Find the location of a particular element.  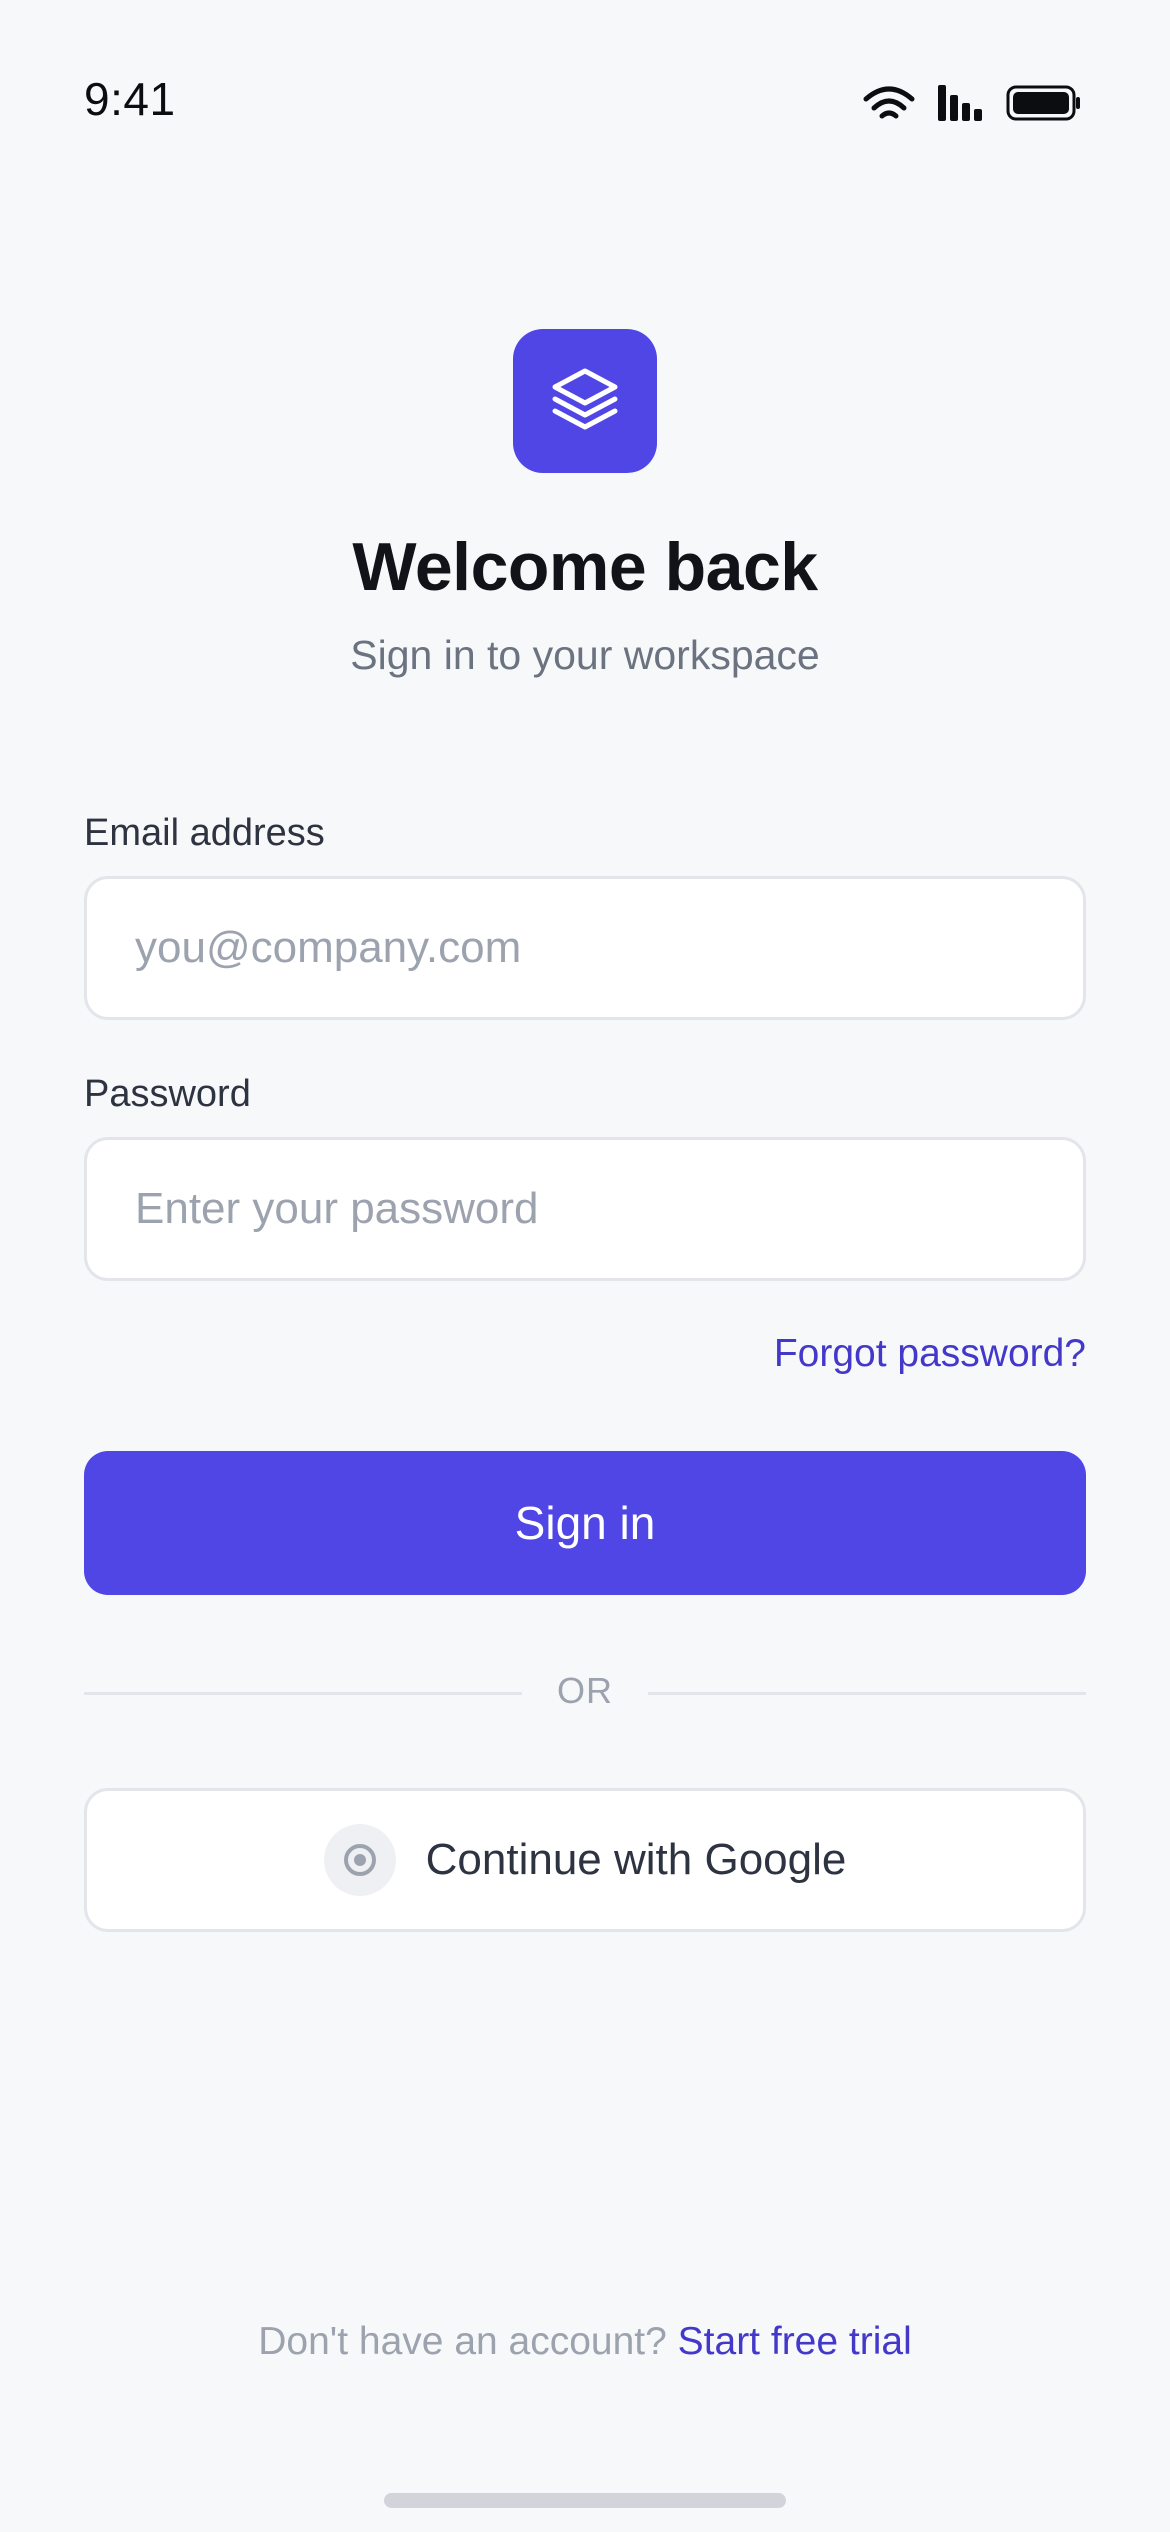

status-icons is located at coordinates (972, 103).